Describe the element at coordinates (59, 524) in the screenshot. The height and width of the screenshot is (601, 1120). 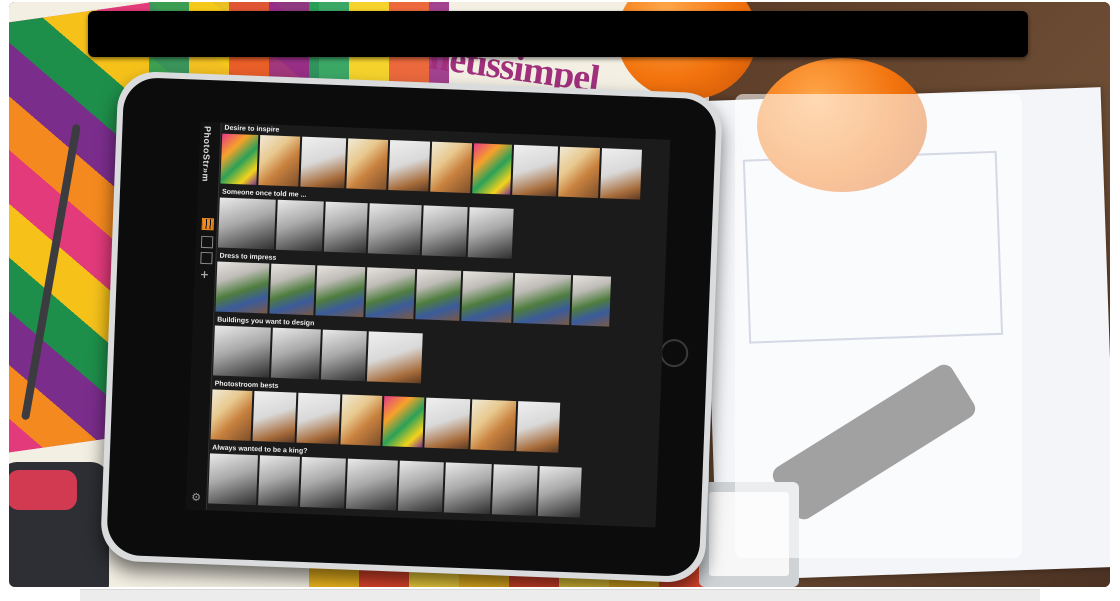
I see `pouch` at that location.